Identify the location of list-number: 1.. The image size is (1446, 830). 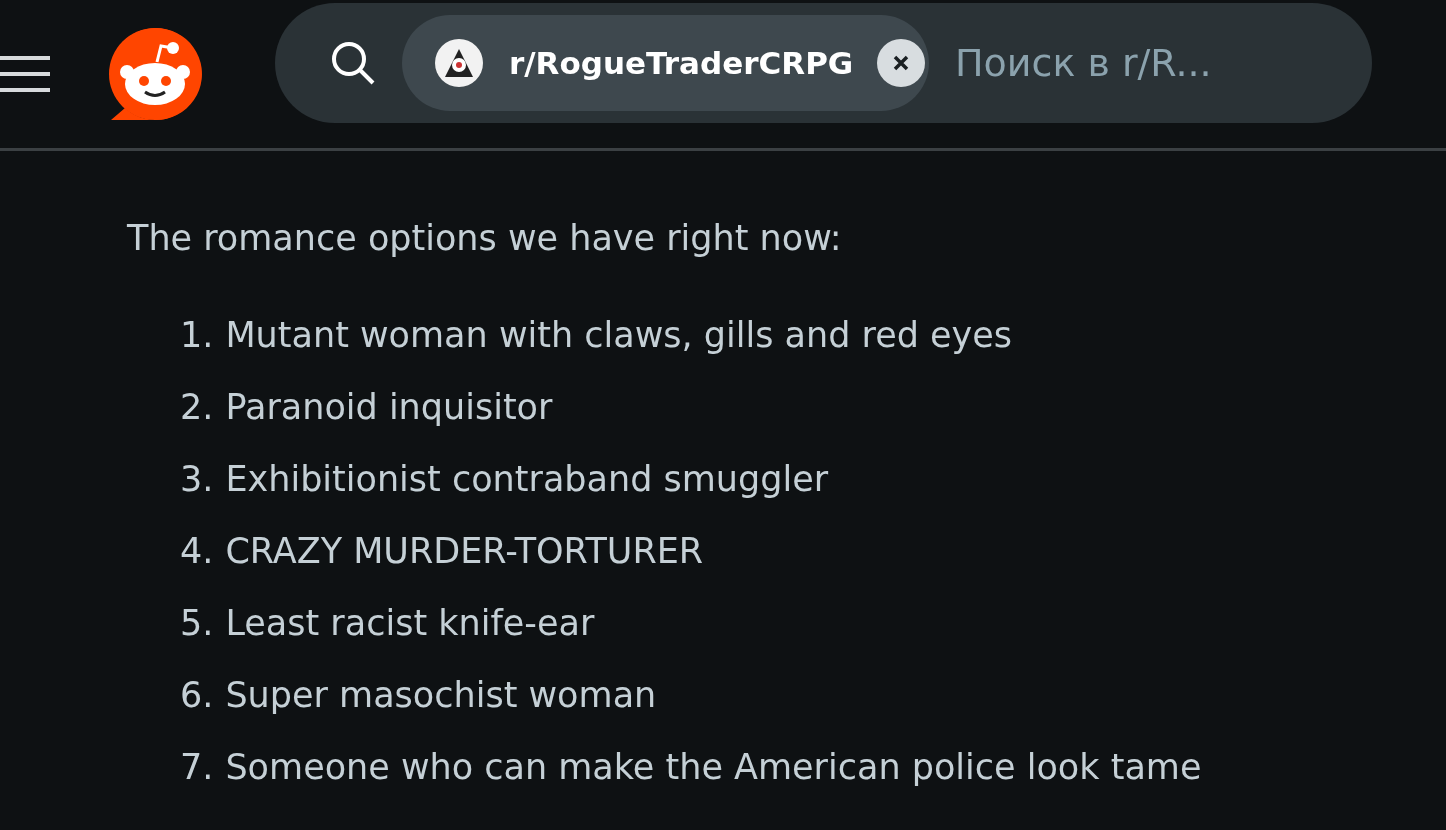
(197, 335).